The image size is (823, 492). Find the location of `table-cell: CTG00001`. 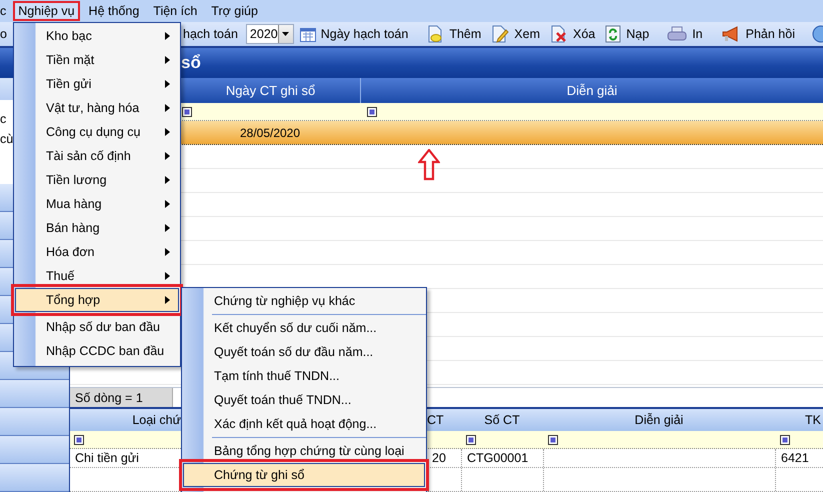

table-cell: CTG00001 is located at coordinates (502, 458).